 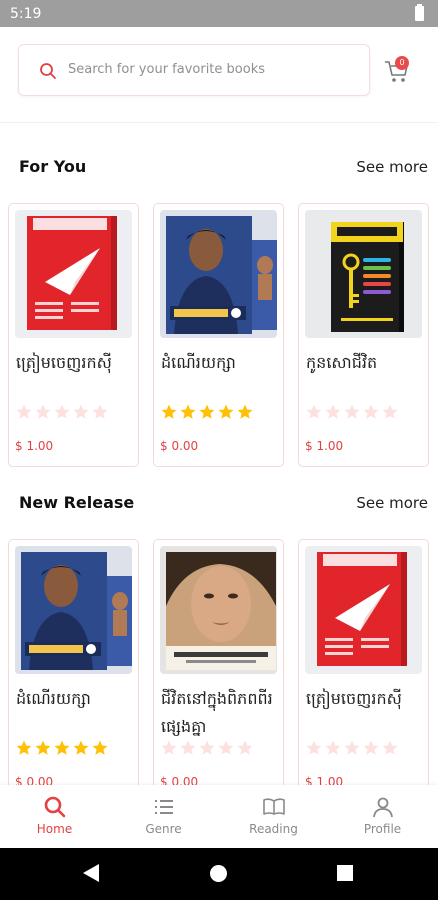 I want to click on back-icon, so click(x=91, y=873).